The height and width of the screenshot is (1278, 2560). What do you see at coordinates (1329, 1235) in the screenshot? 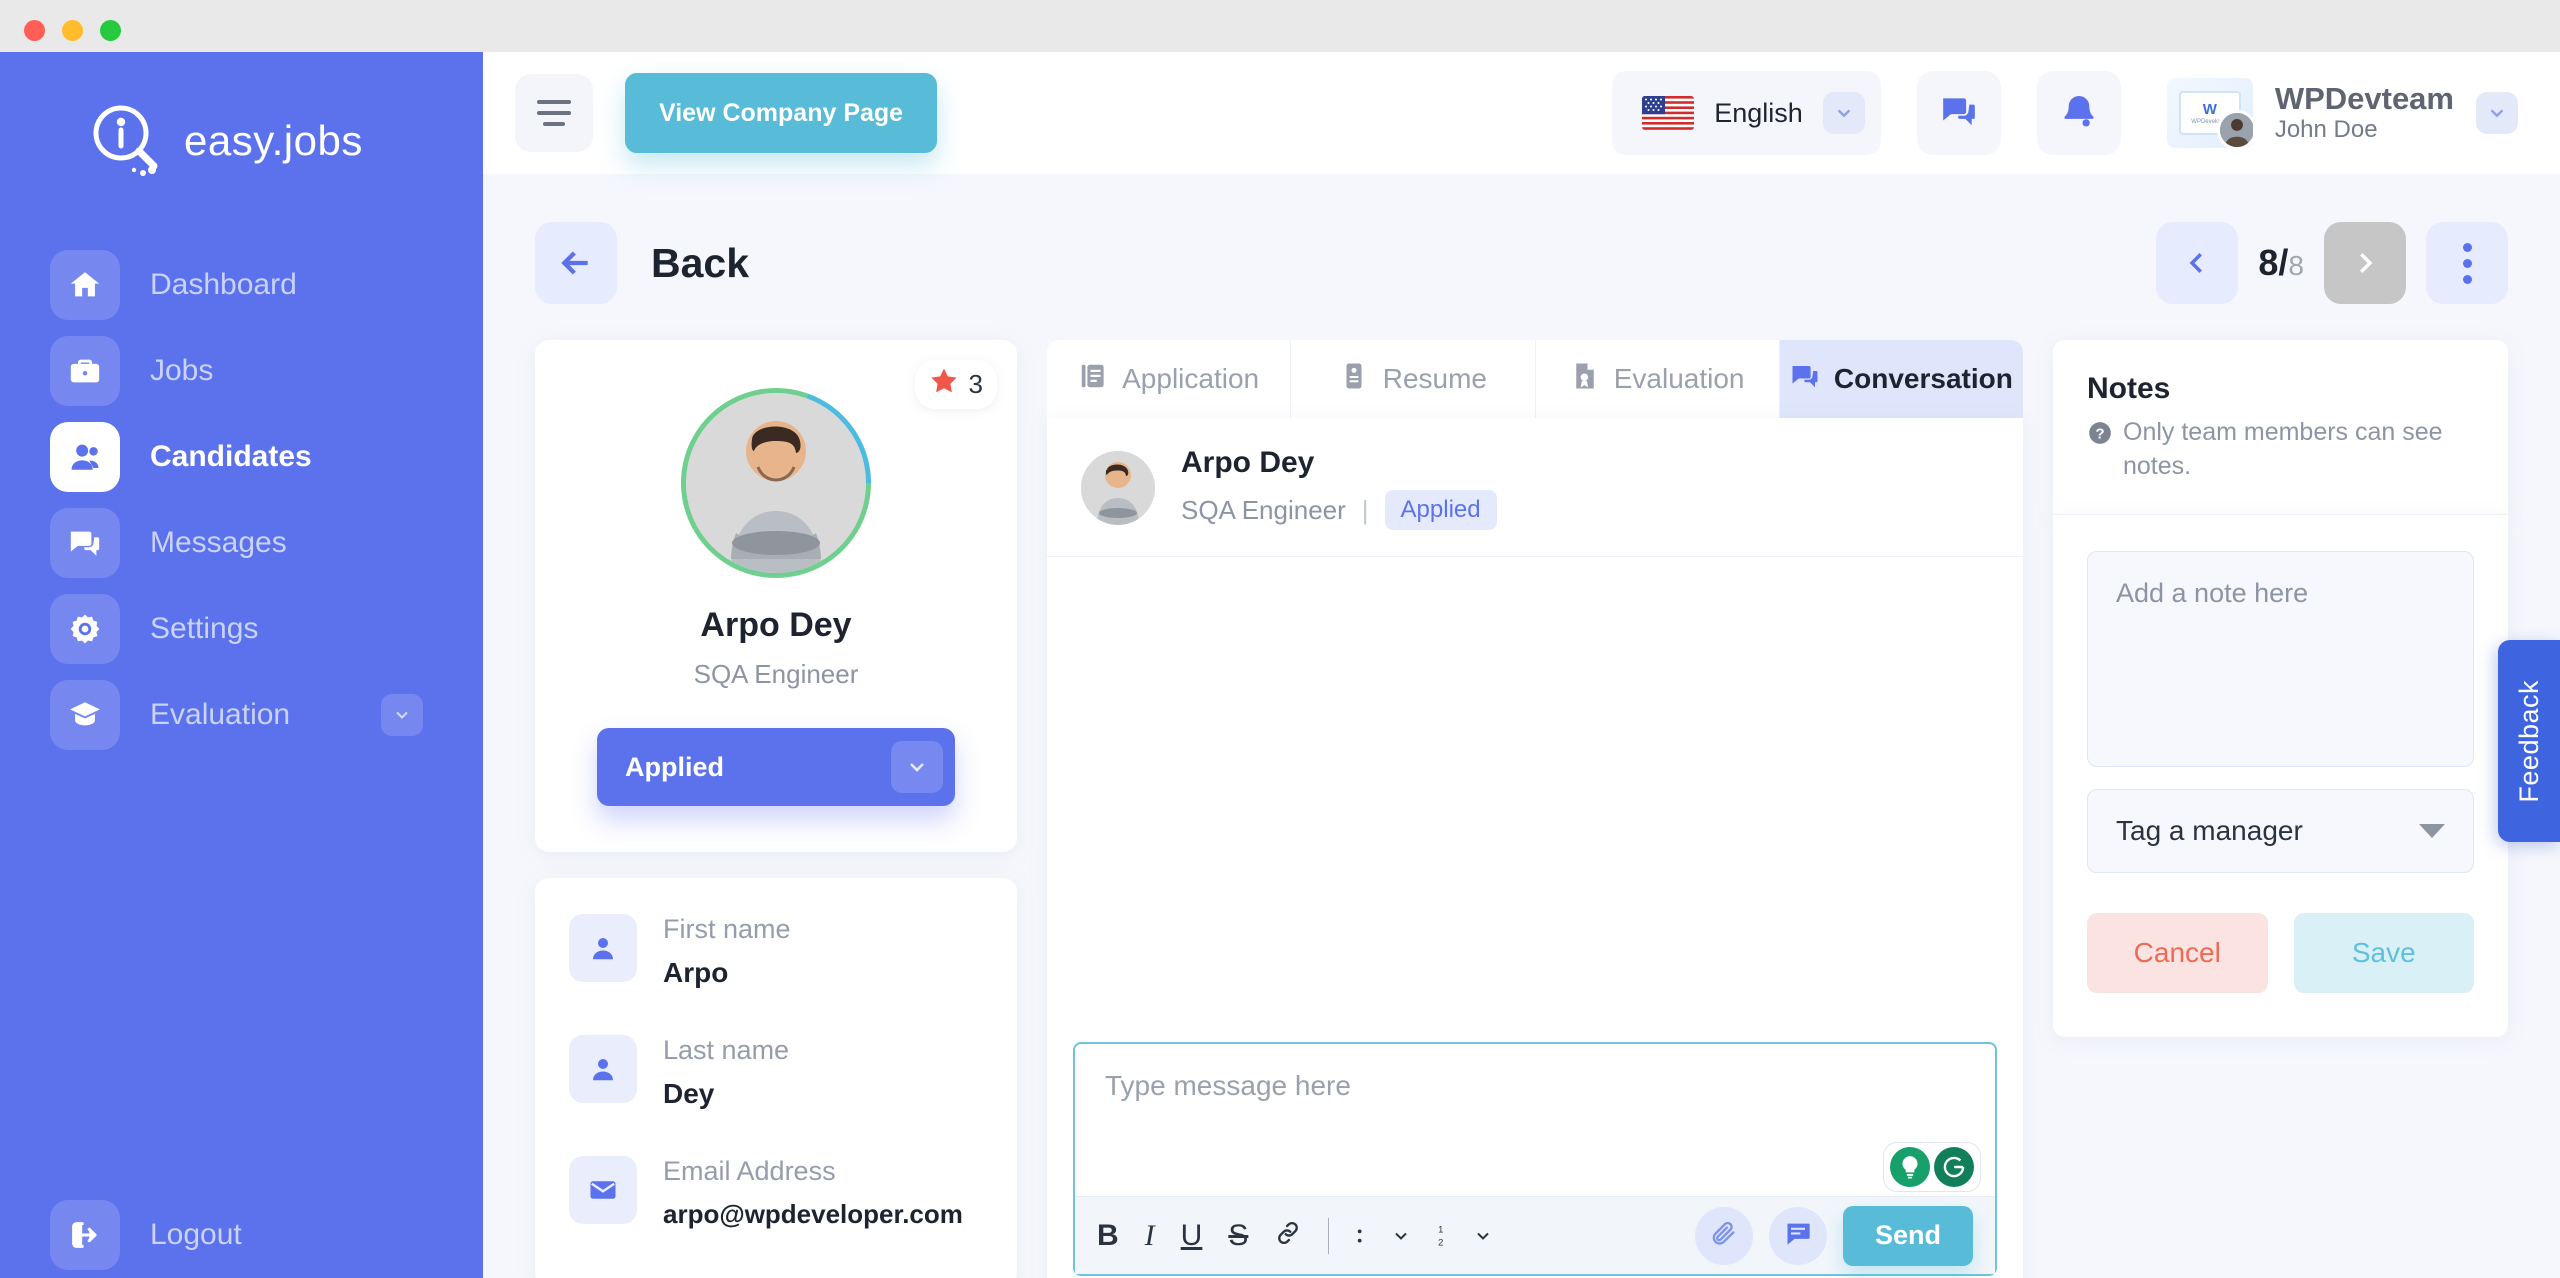
I see `toolbar-divider` at bounding box center [1329, 1235].